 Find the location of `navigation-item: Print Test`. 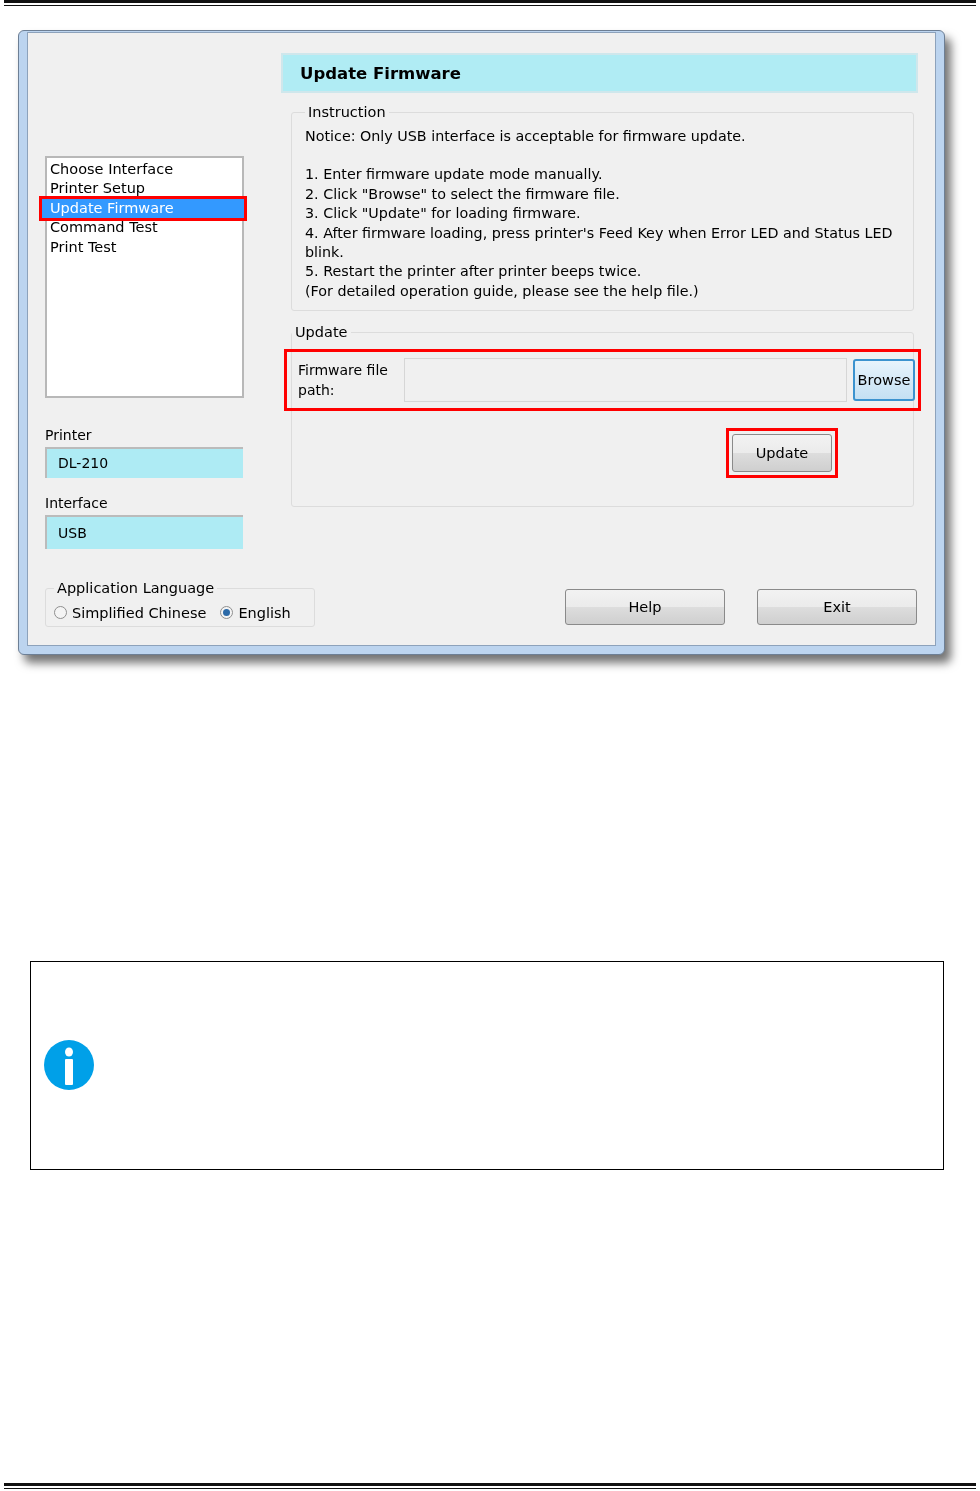

navigation-item: Print Test is located at coordinates (144, 247).